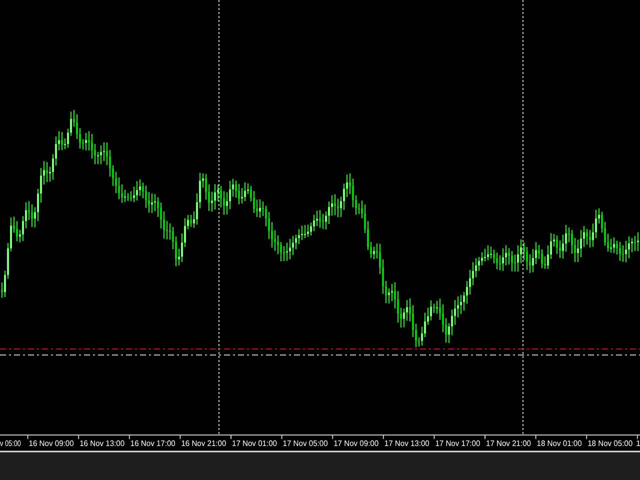  What do you see at coordinates (104, 443) in the screenshot?
I see `time-axis-label: 16 Nov 13:00` at bounding box center [104, 443].